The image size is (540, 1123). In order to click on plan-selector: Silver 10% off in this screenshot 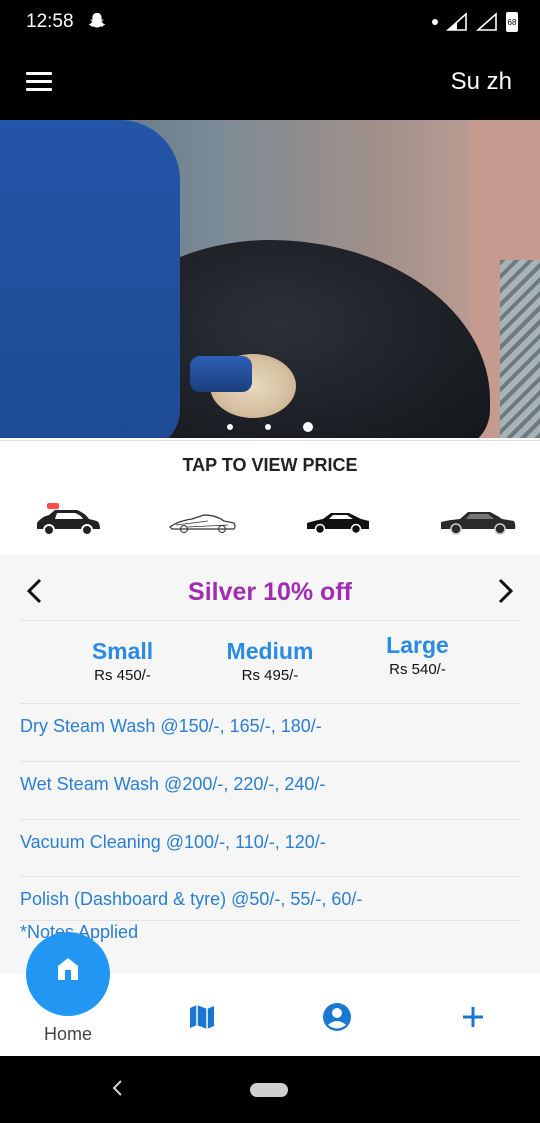, I will do `click(270, 592)`.